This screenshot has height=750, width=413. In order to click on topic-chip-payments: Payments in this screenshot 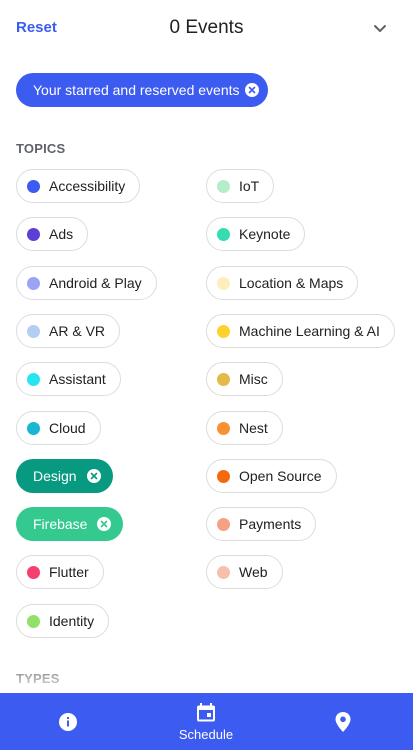, I will do `click(261, 524)`.